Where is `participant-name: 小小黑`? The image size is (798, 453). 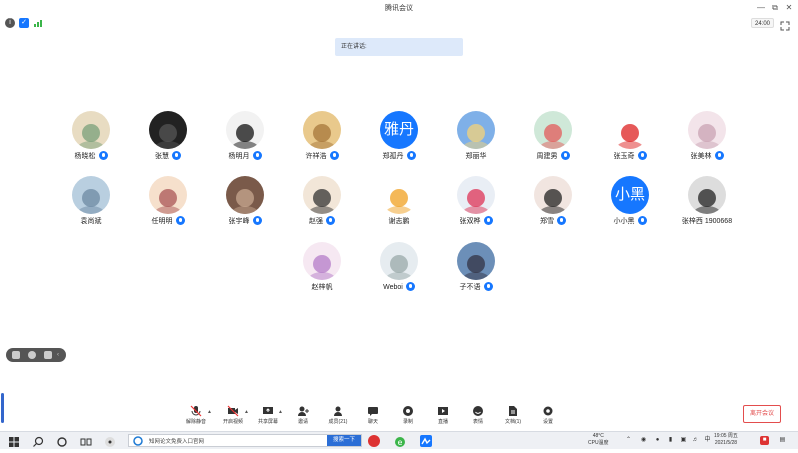
participant-name: 小小黑 is located at coordinates (624, 221).